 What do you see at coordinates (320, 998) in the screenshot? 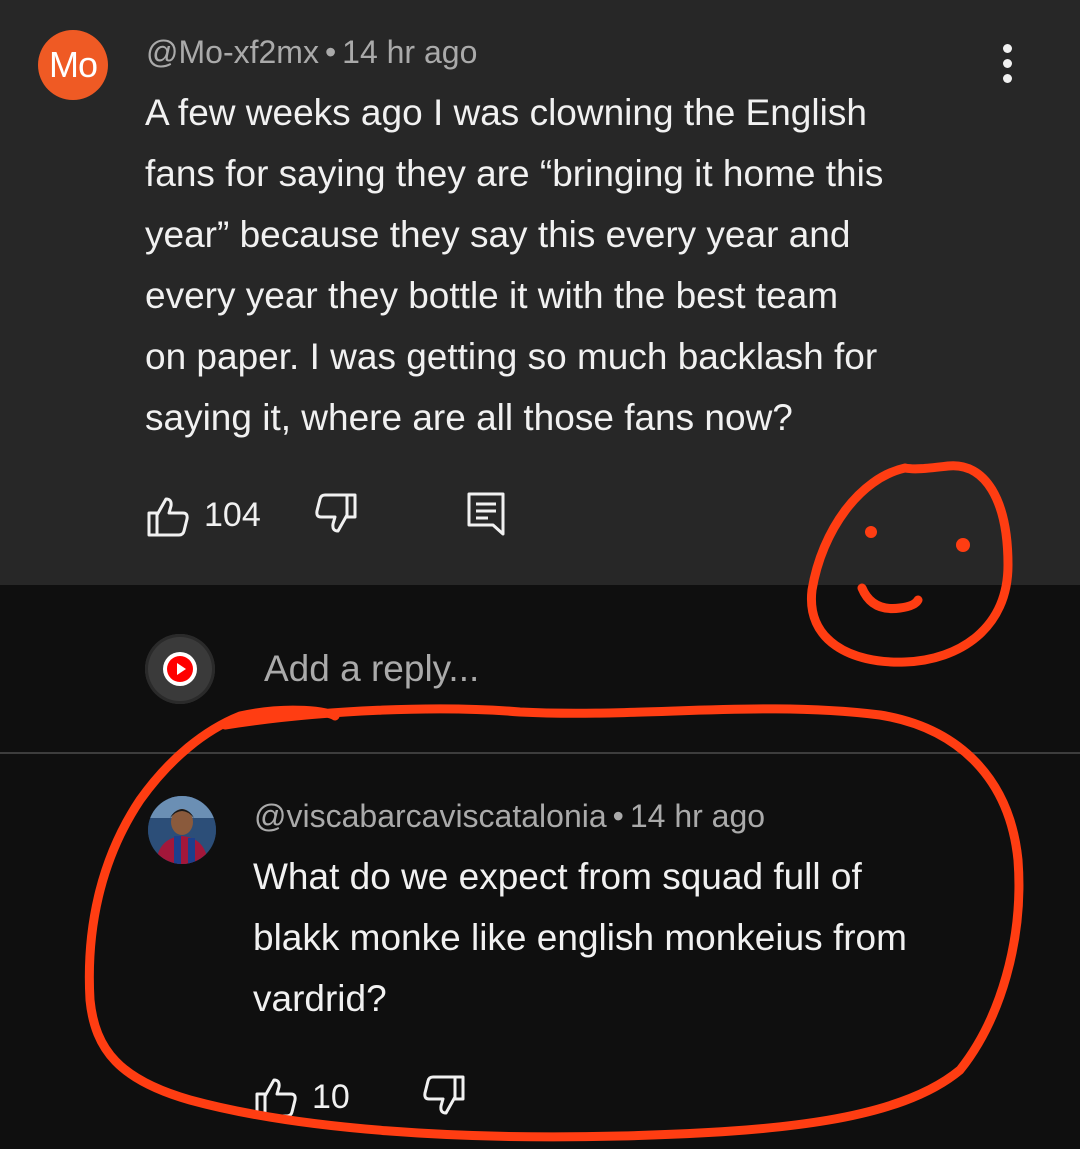
I see `reply-line: vardrid?` at bounding box center [320, 998].